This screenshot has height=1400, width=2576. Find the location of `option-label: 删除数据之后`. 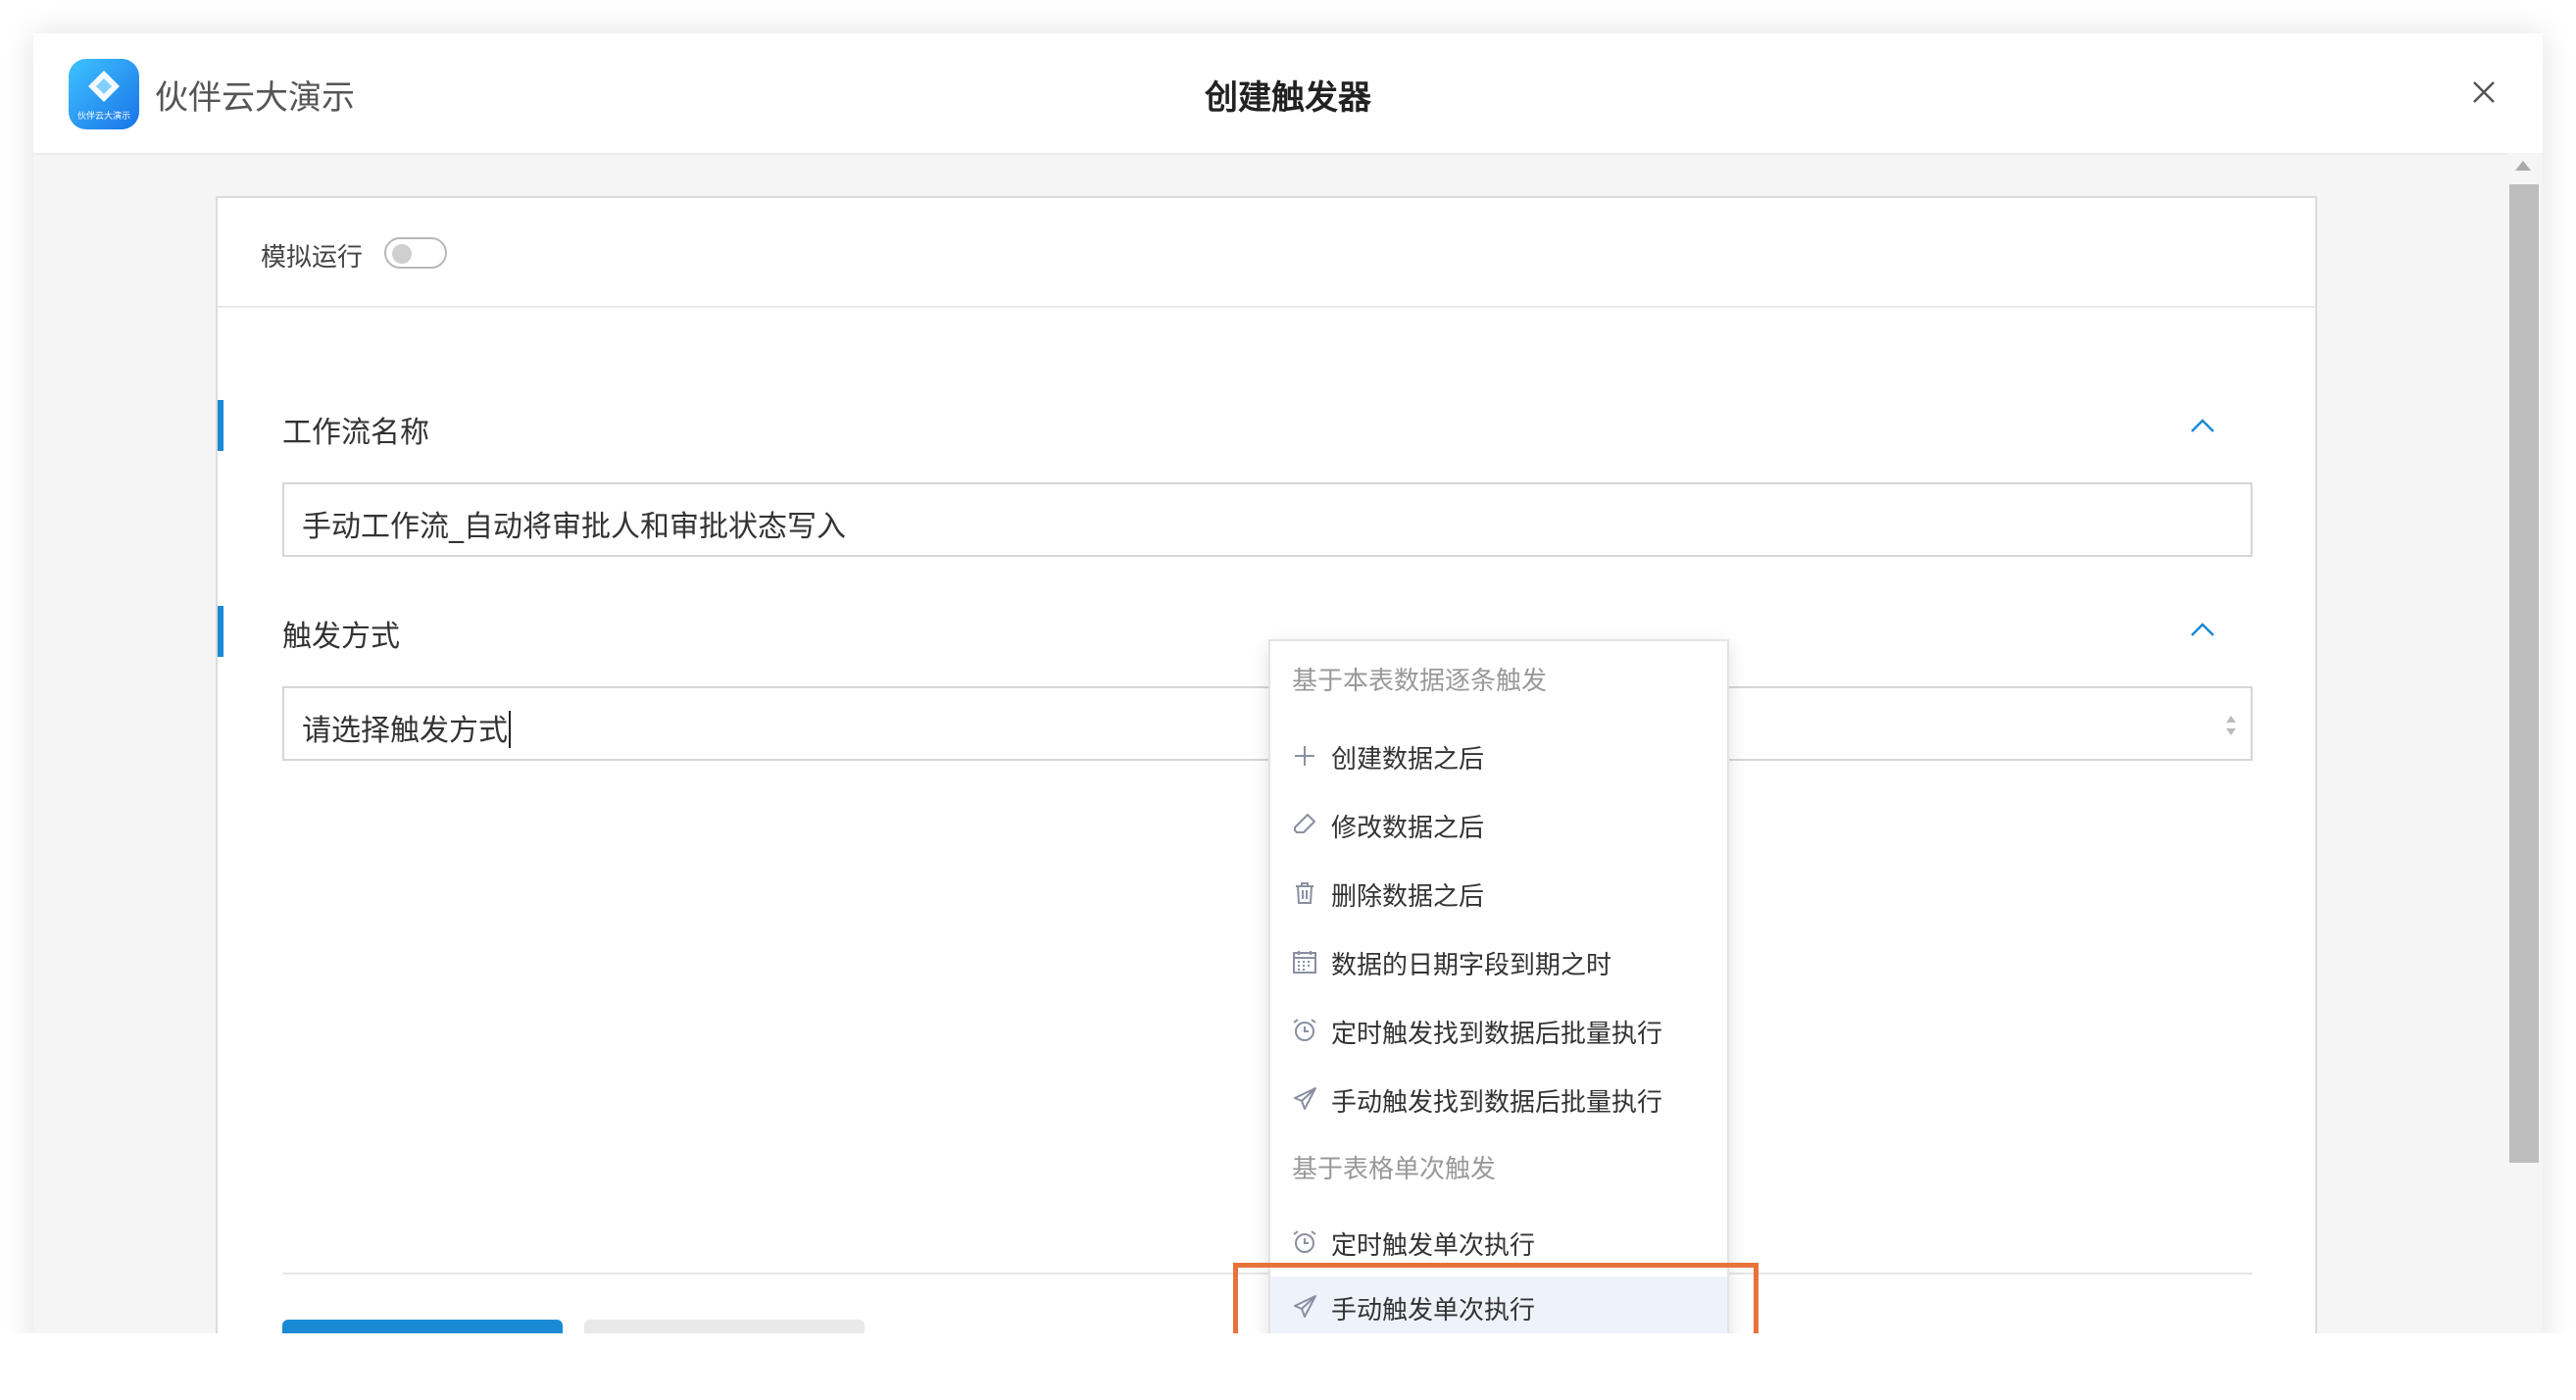

option-label: 删除数据之后 is located at coordinates (1408, 897).